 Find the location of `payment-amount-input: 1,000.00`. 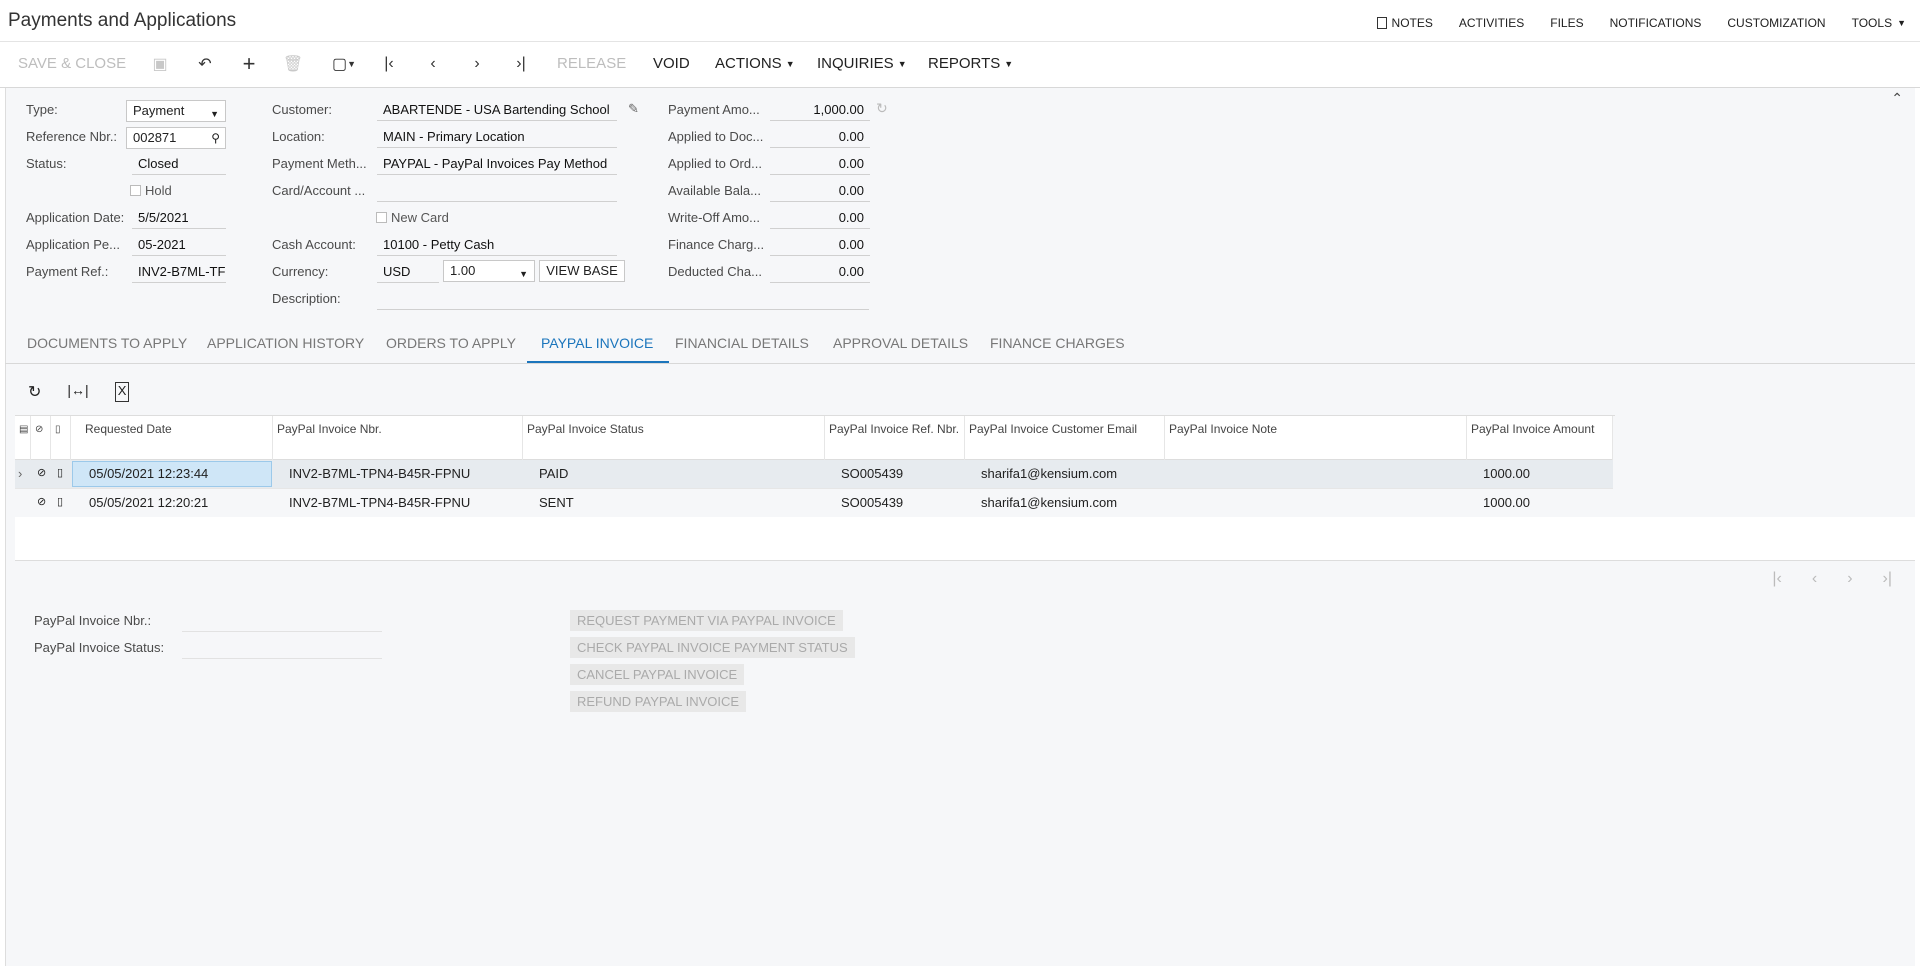

payment-amount-input: 1,000.00 is located at coordinates (820, 110).